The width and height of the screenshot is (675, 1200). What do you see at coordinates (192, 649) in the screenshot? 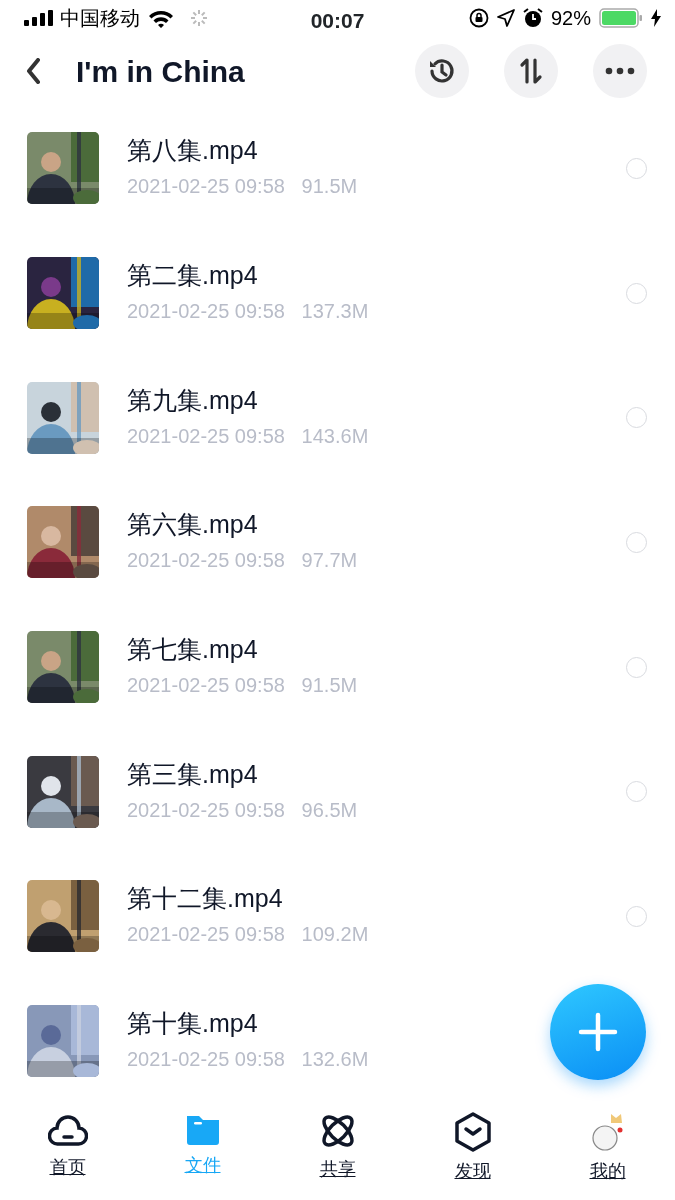
I see `file-name: 第七集.mp4` at bounding box center [192, 649].